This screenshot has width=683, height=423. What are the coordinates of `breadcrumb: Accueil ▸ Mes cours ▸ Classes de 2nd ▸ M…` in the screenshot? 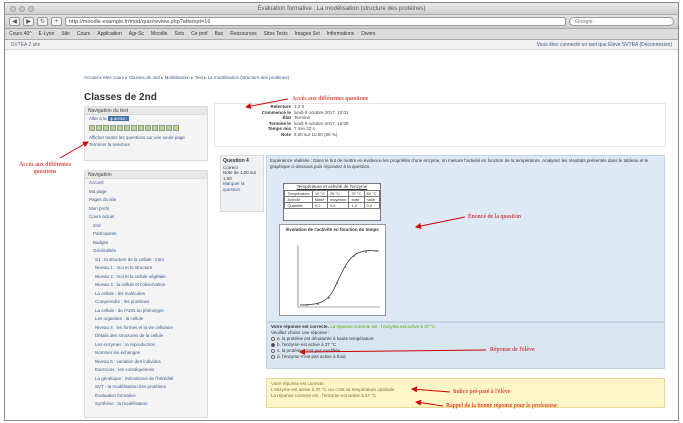 It's located at (187, 77).